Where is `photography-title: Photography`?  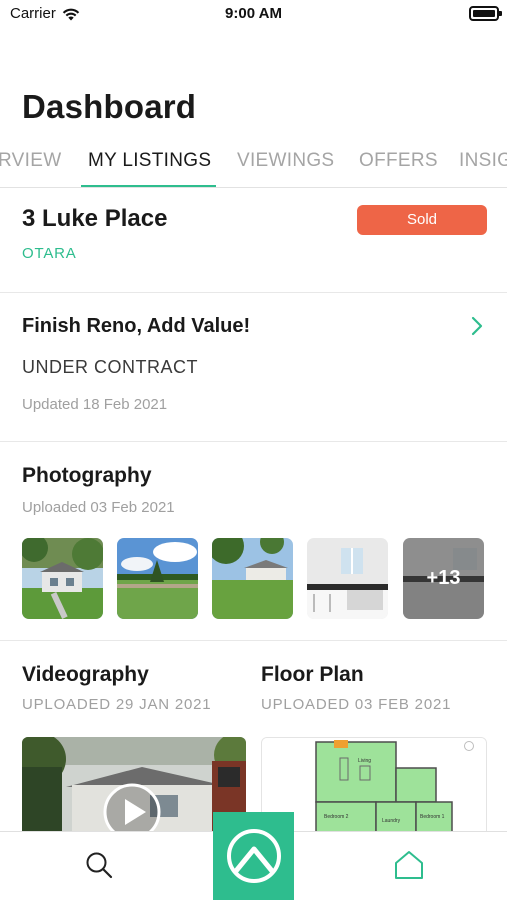 photography-title: Photography is located at coordinates (87, 475).